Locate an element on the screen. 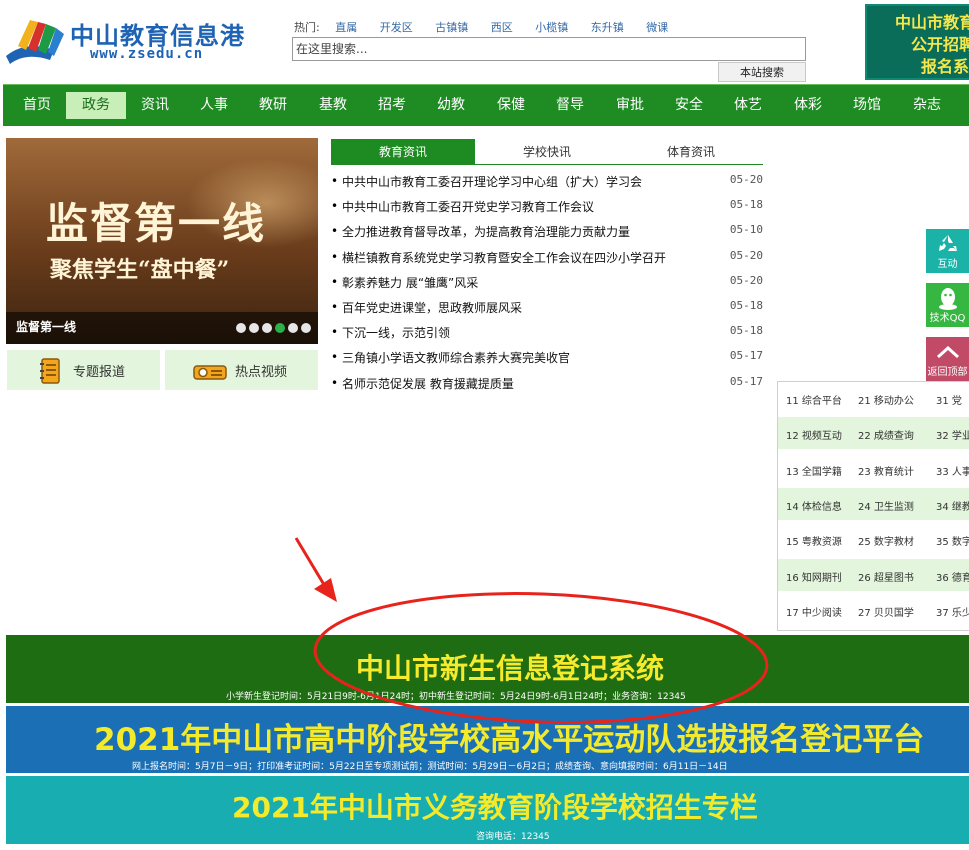  news-item: • 三角镇小学语文教师综合素养大赛完美收官 05-17 is located at coordinates (548, 357).